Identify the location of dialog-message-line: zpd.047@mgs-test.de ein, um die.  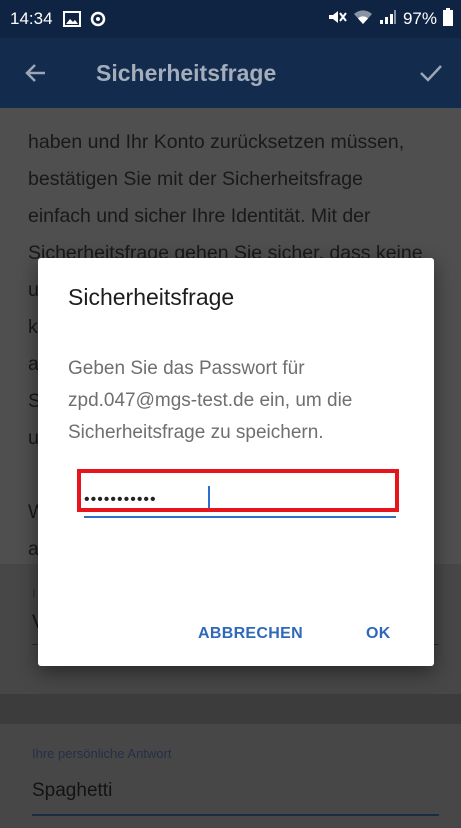
(210, 400).